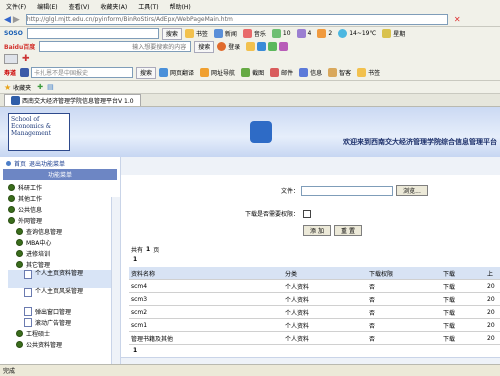  Describe the element at coordinates (225, 33) in the screenshot. I see `toolbar1-item: 新闻` at that location.